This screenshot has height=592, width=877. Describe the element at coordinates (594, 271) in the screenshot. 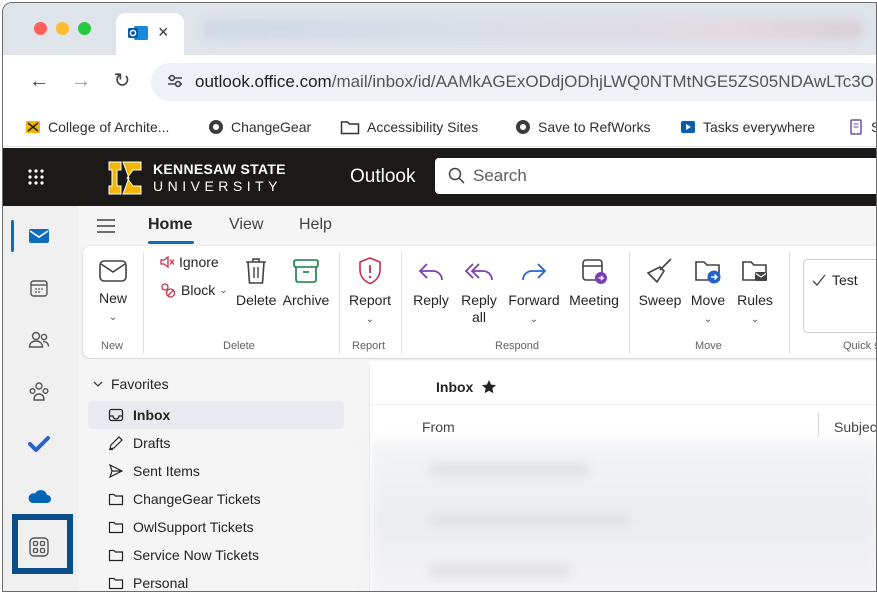

I see `meeting-calendar-icon` at that location.